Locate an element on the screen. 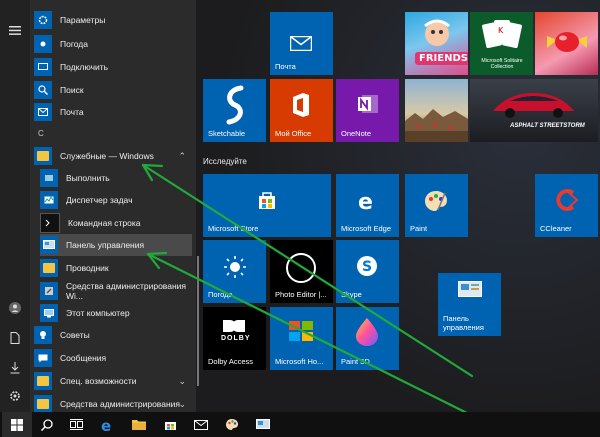 Image resolution: width=600 pixels, height=437 pixels. taskbar-search-button is located at coordinates (47, 424).